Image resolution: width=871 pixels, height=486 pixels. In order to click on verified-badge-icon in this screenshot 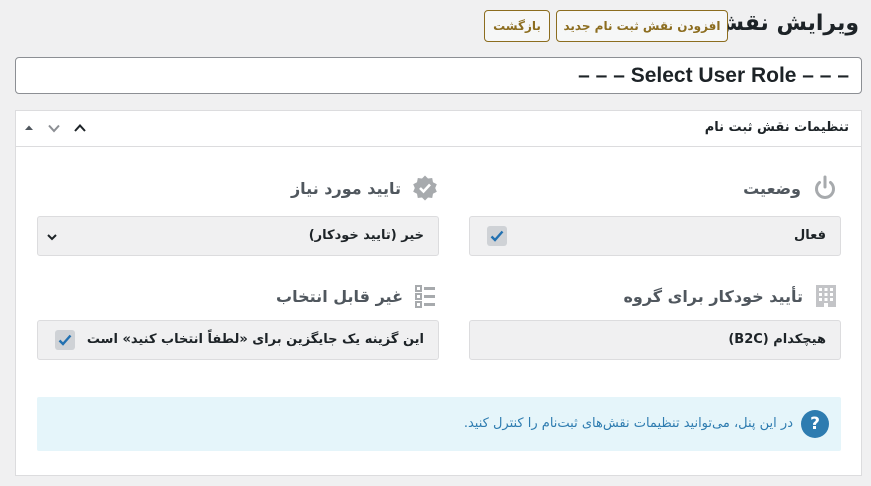, I will do `click(425, 188)`.